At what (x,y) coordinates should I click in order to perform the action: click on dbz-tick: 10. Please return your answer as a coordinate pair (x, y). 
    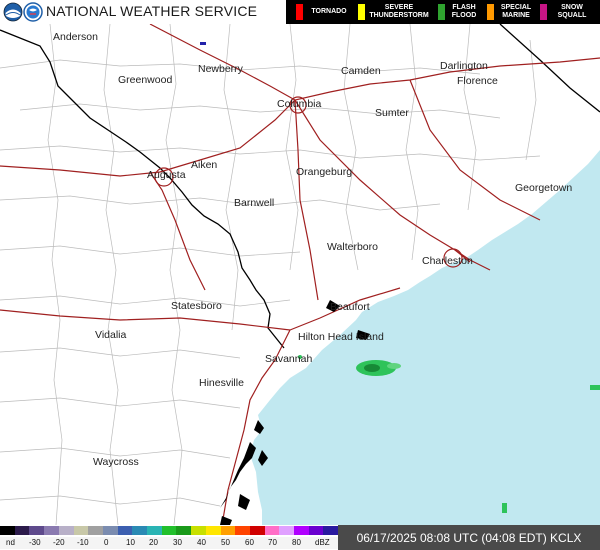
    Looking at the image, I should click on (130, 542).